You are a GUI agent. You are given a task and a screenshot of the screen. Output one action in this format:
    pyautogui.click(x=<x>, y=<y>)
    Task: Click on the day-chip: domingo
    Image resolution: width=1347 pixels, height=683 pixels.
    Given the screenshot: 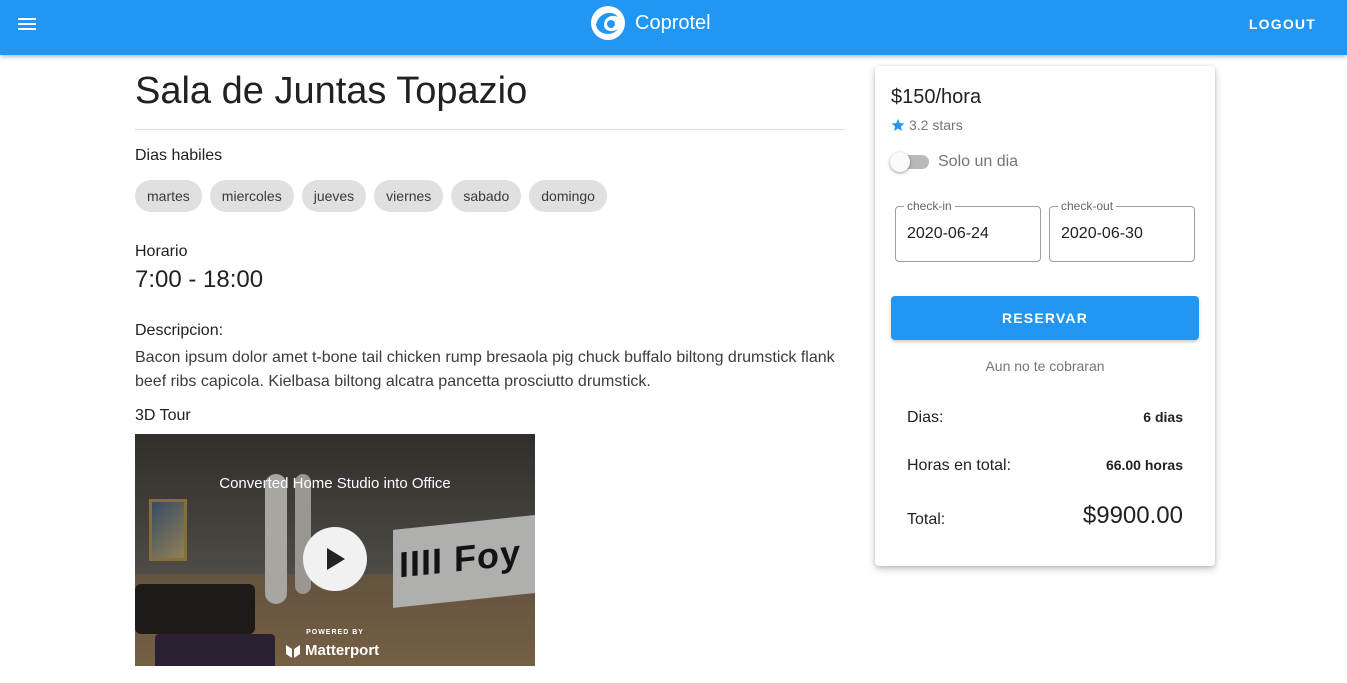 What is the action you would take?
    pyautogui.click(x=568, y=196)
    